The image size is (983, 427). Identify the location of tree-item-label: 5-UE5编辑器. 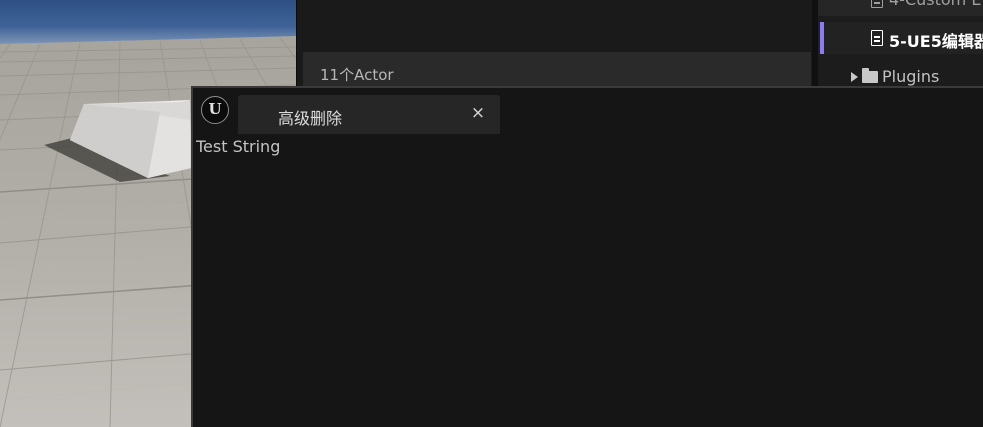
(936, 41).